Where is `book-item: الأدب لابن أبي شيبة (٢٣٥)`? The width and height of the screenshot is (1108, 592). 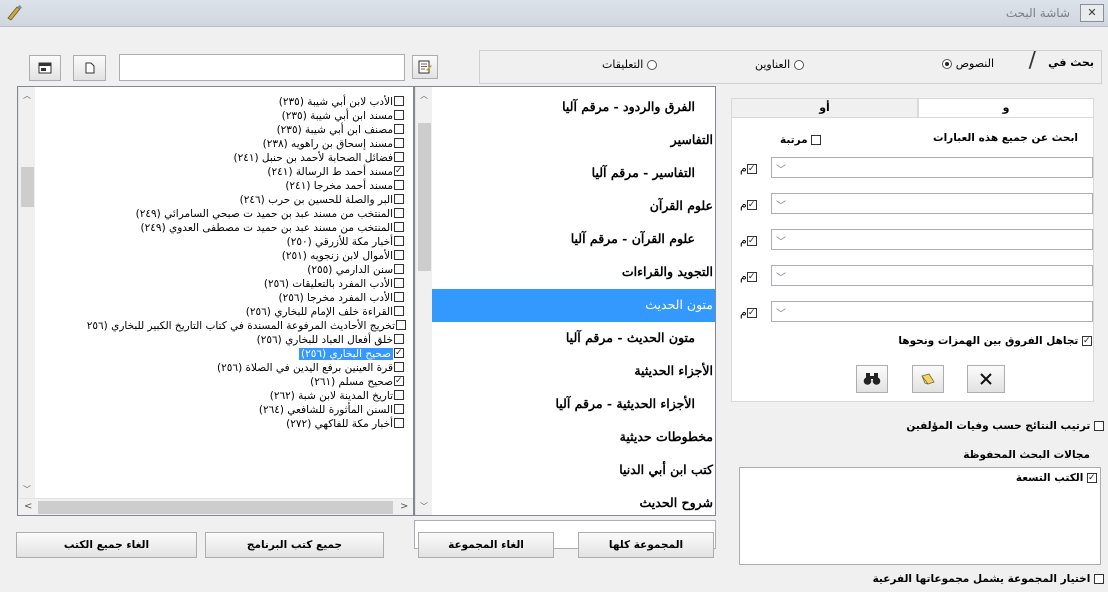 book-item: الأدب لابن أبي شيبة (٢٣٥) is located at coordinates (341, 102).